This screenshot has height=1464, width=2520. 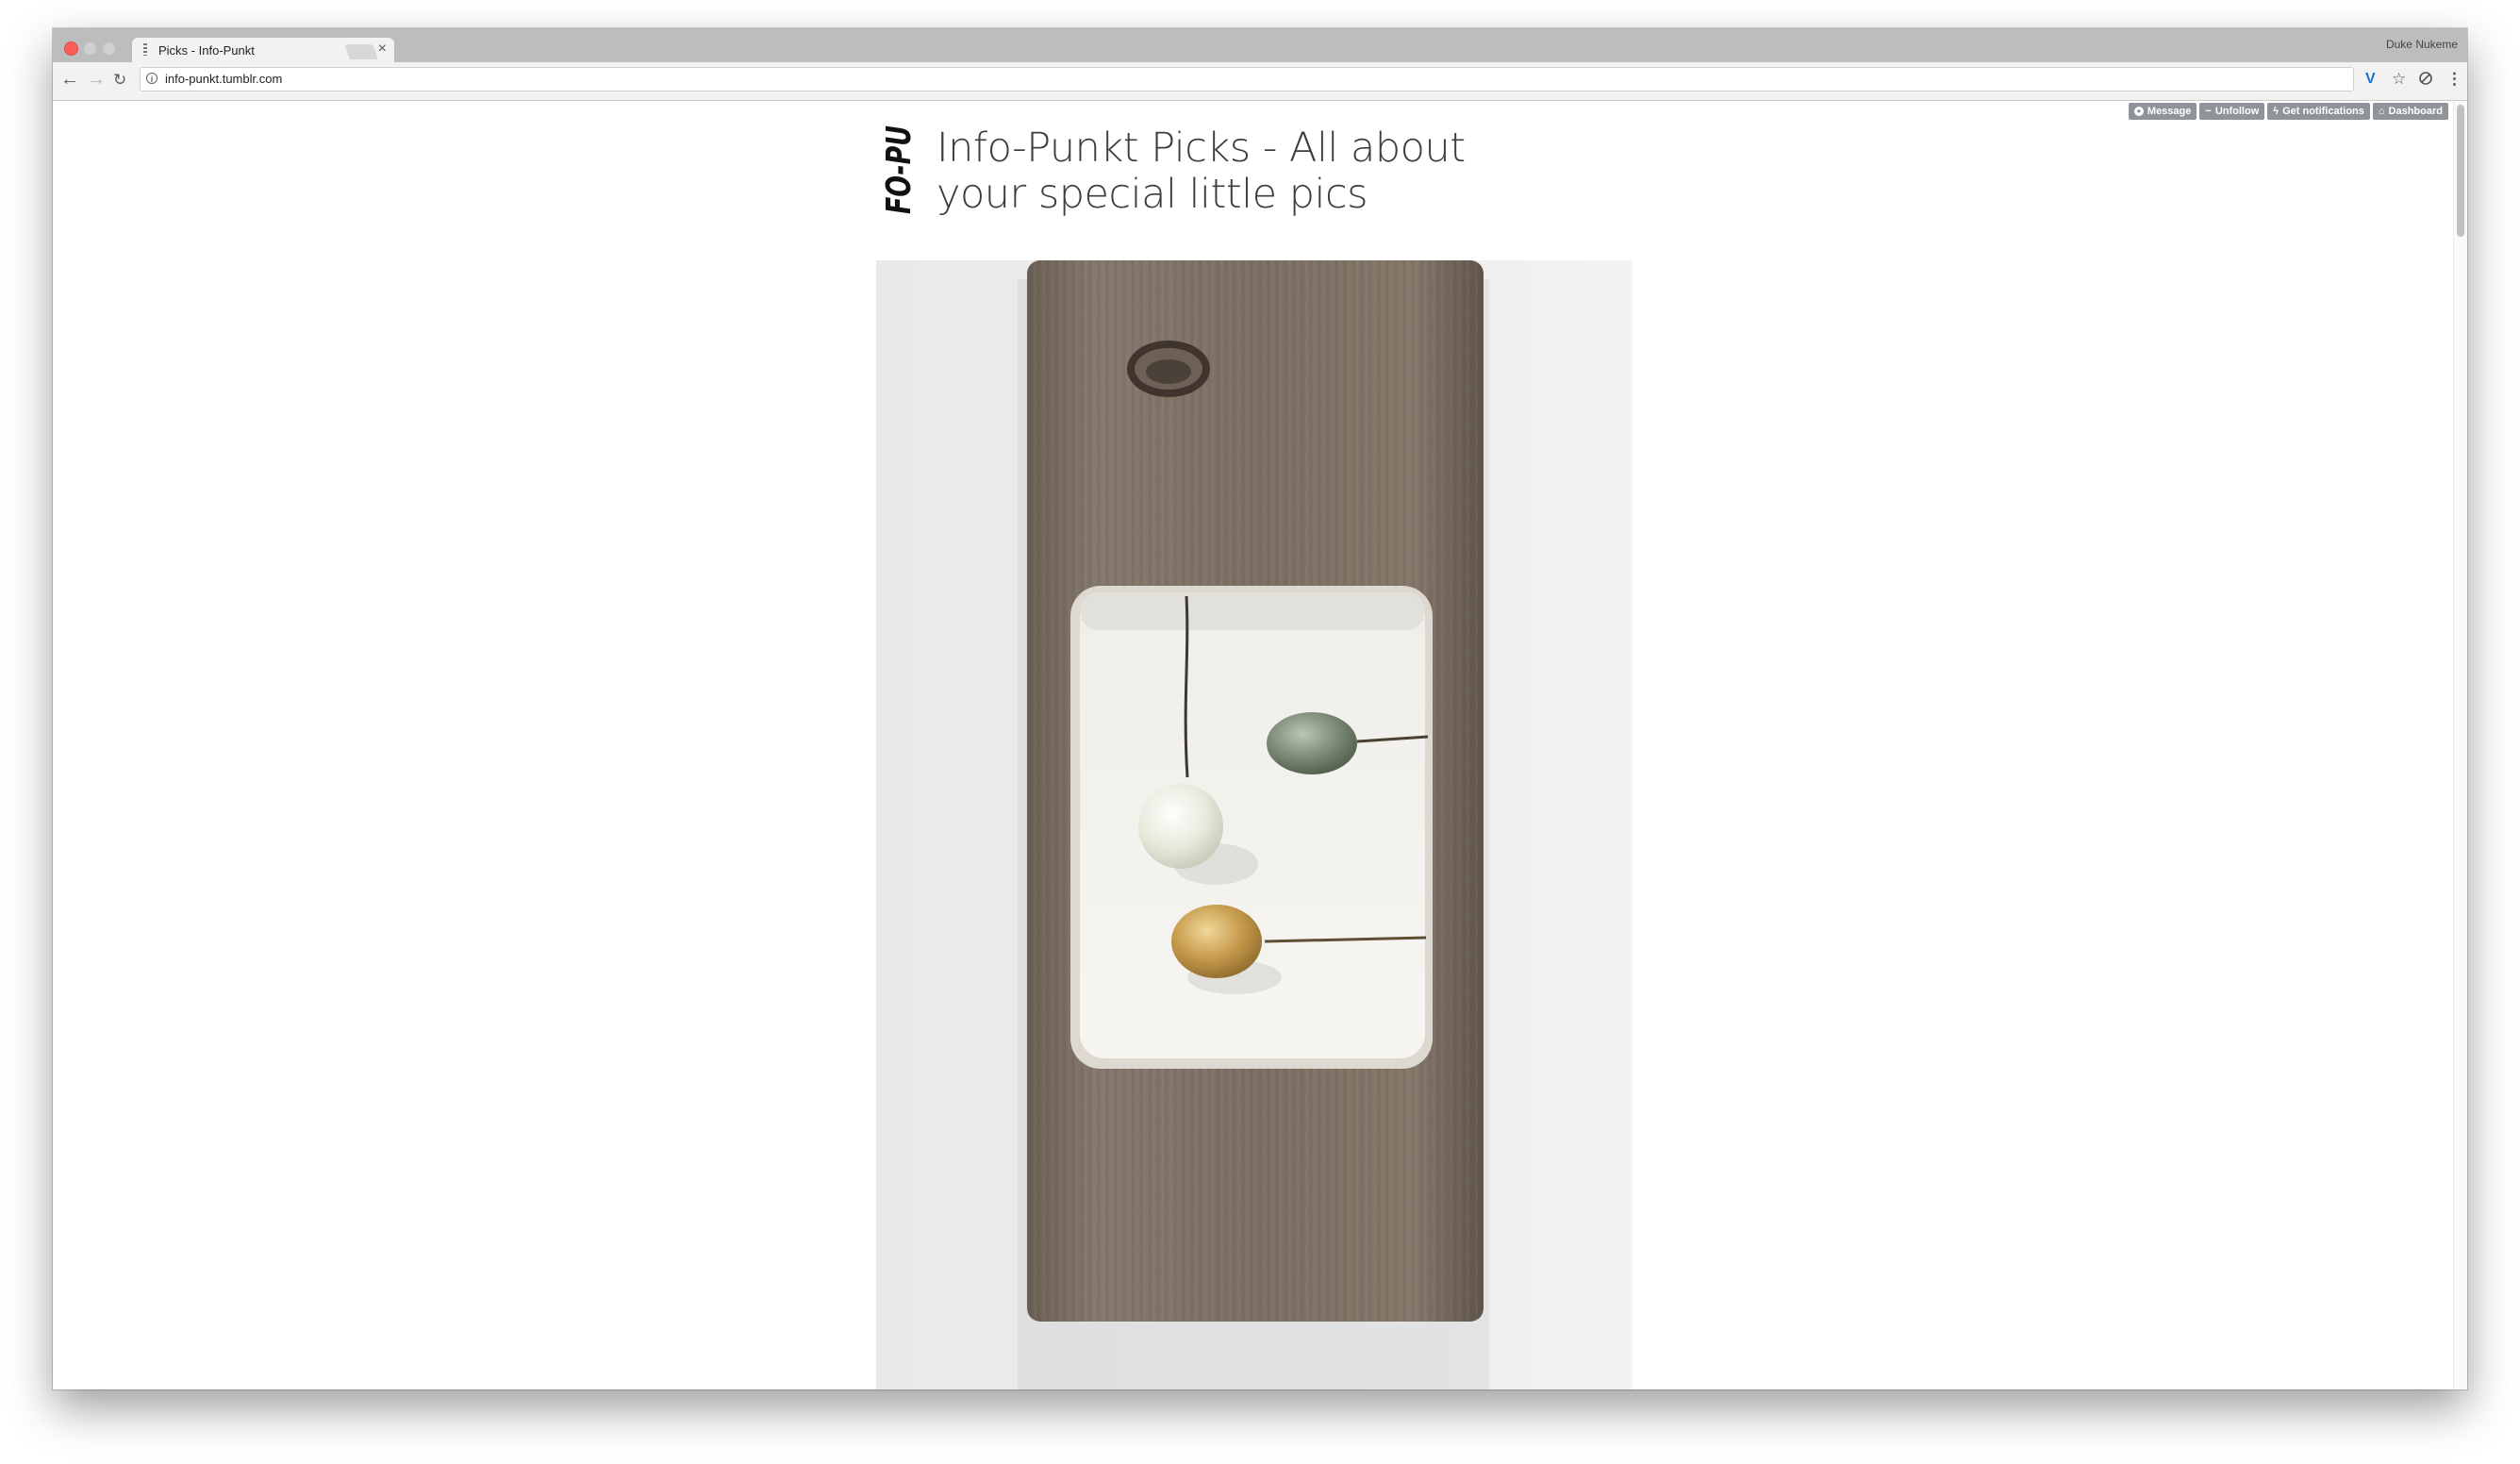 I want to click on back-button: ←, so click(x=70, y=79).